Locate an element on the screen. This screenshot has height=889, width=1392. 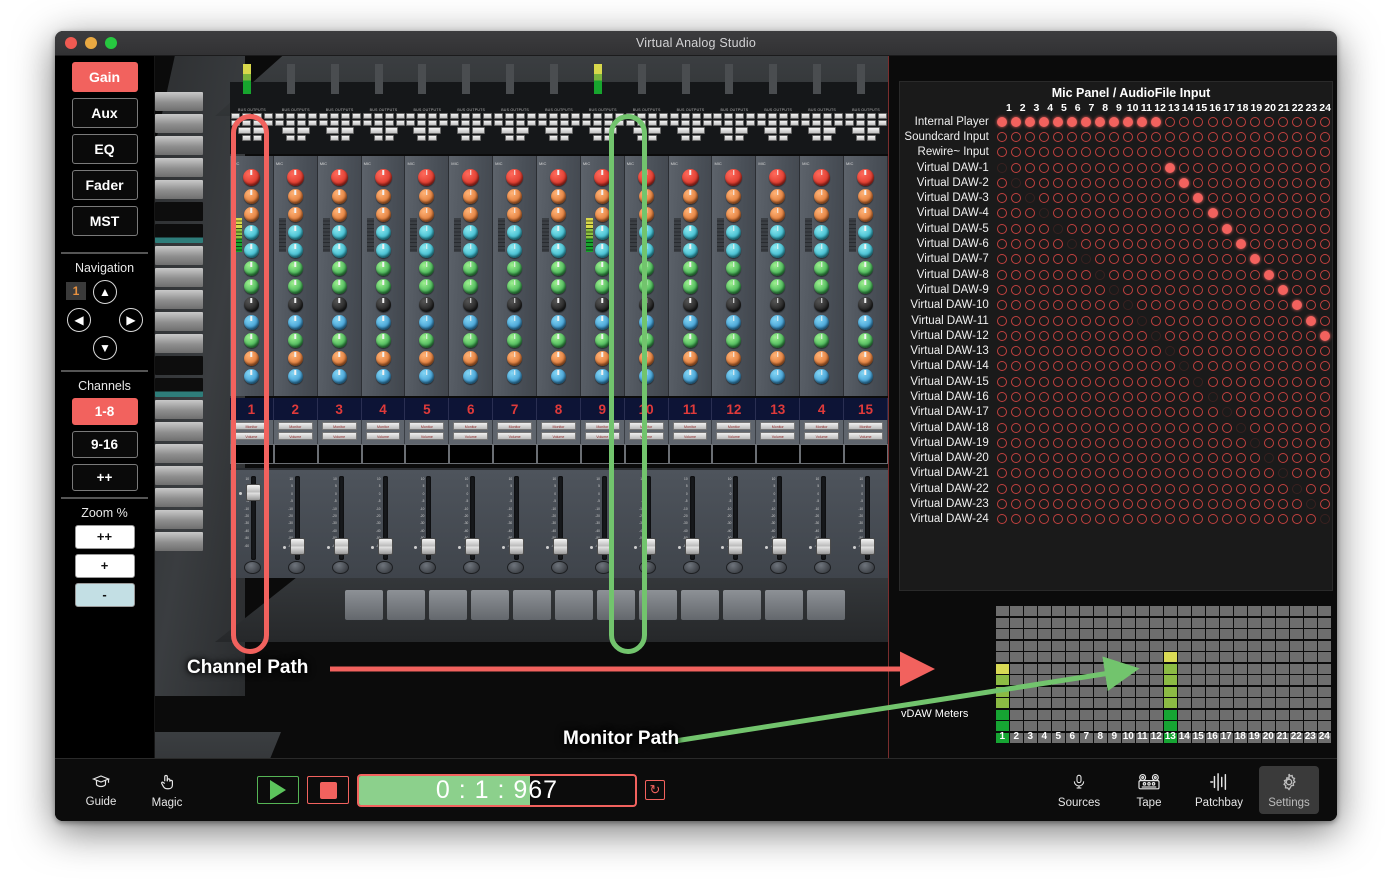
console-key is located at coordinates (448, 605).